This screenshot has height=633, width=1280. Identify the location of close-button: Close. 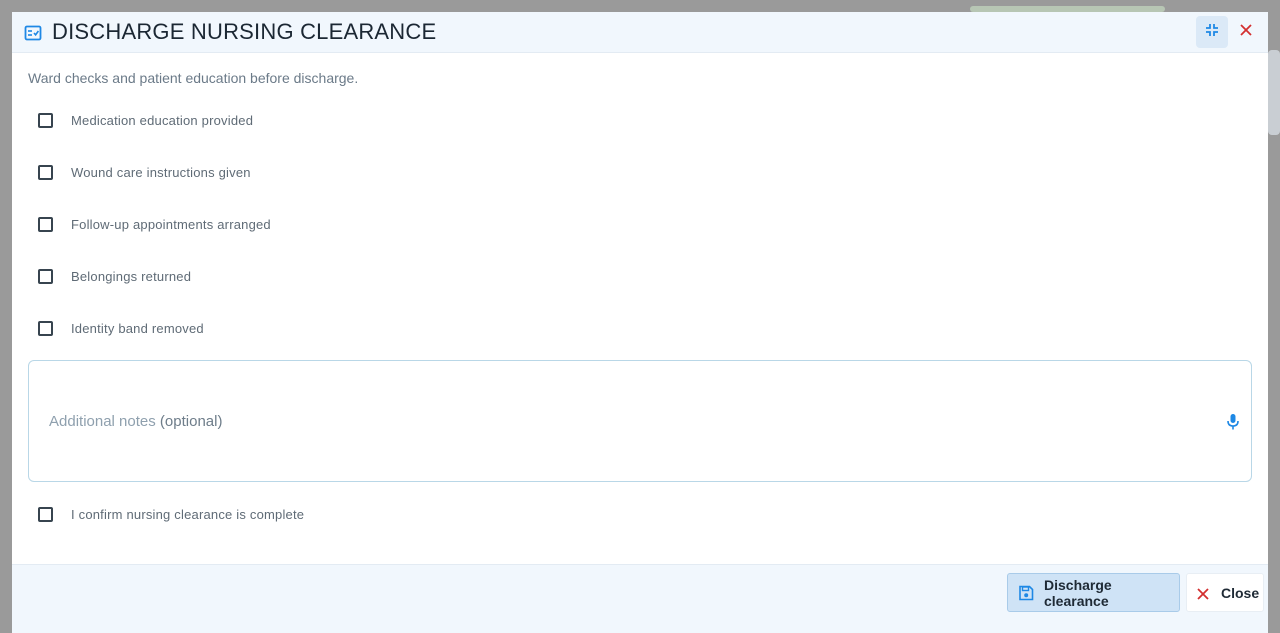
(1225, 592).